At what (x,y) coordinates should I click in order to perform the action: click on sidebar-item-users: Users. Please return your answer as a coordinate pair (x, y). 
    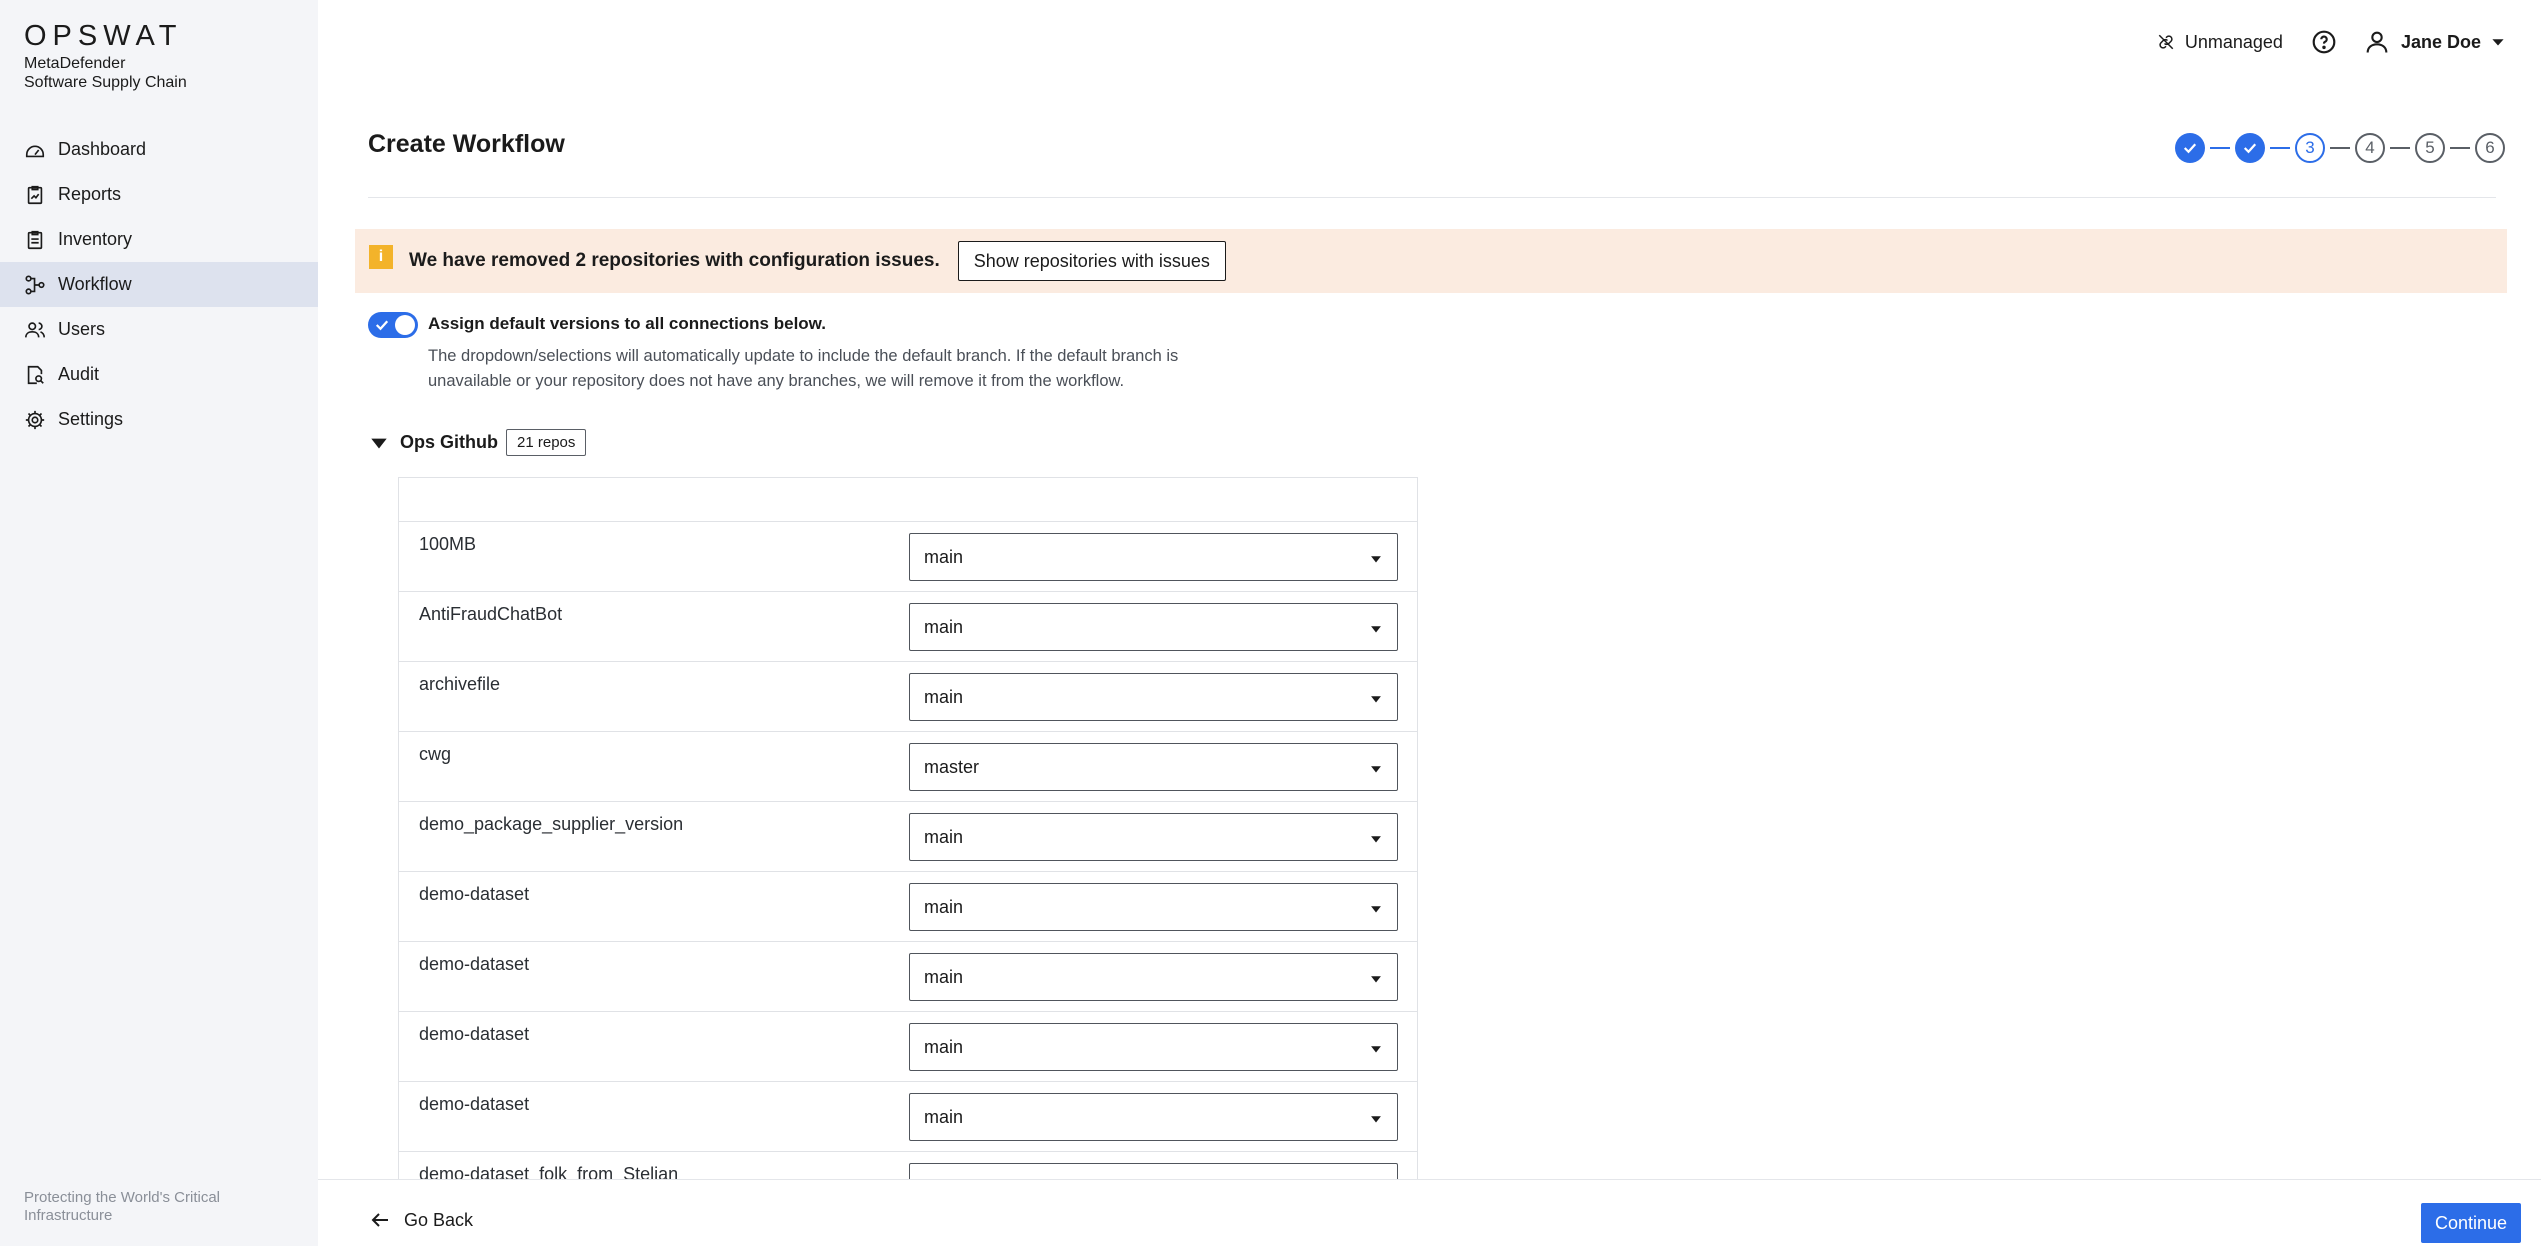
    Looking at the image, I should click on (159, 329).